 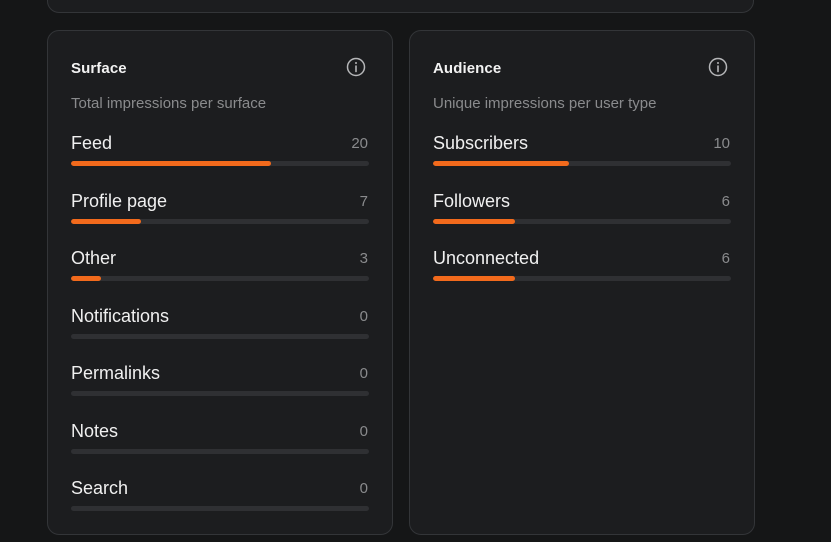 I want to click on audience-row-followers: Followers 6, so click(x=582, y=220).